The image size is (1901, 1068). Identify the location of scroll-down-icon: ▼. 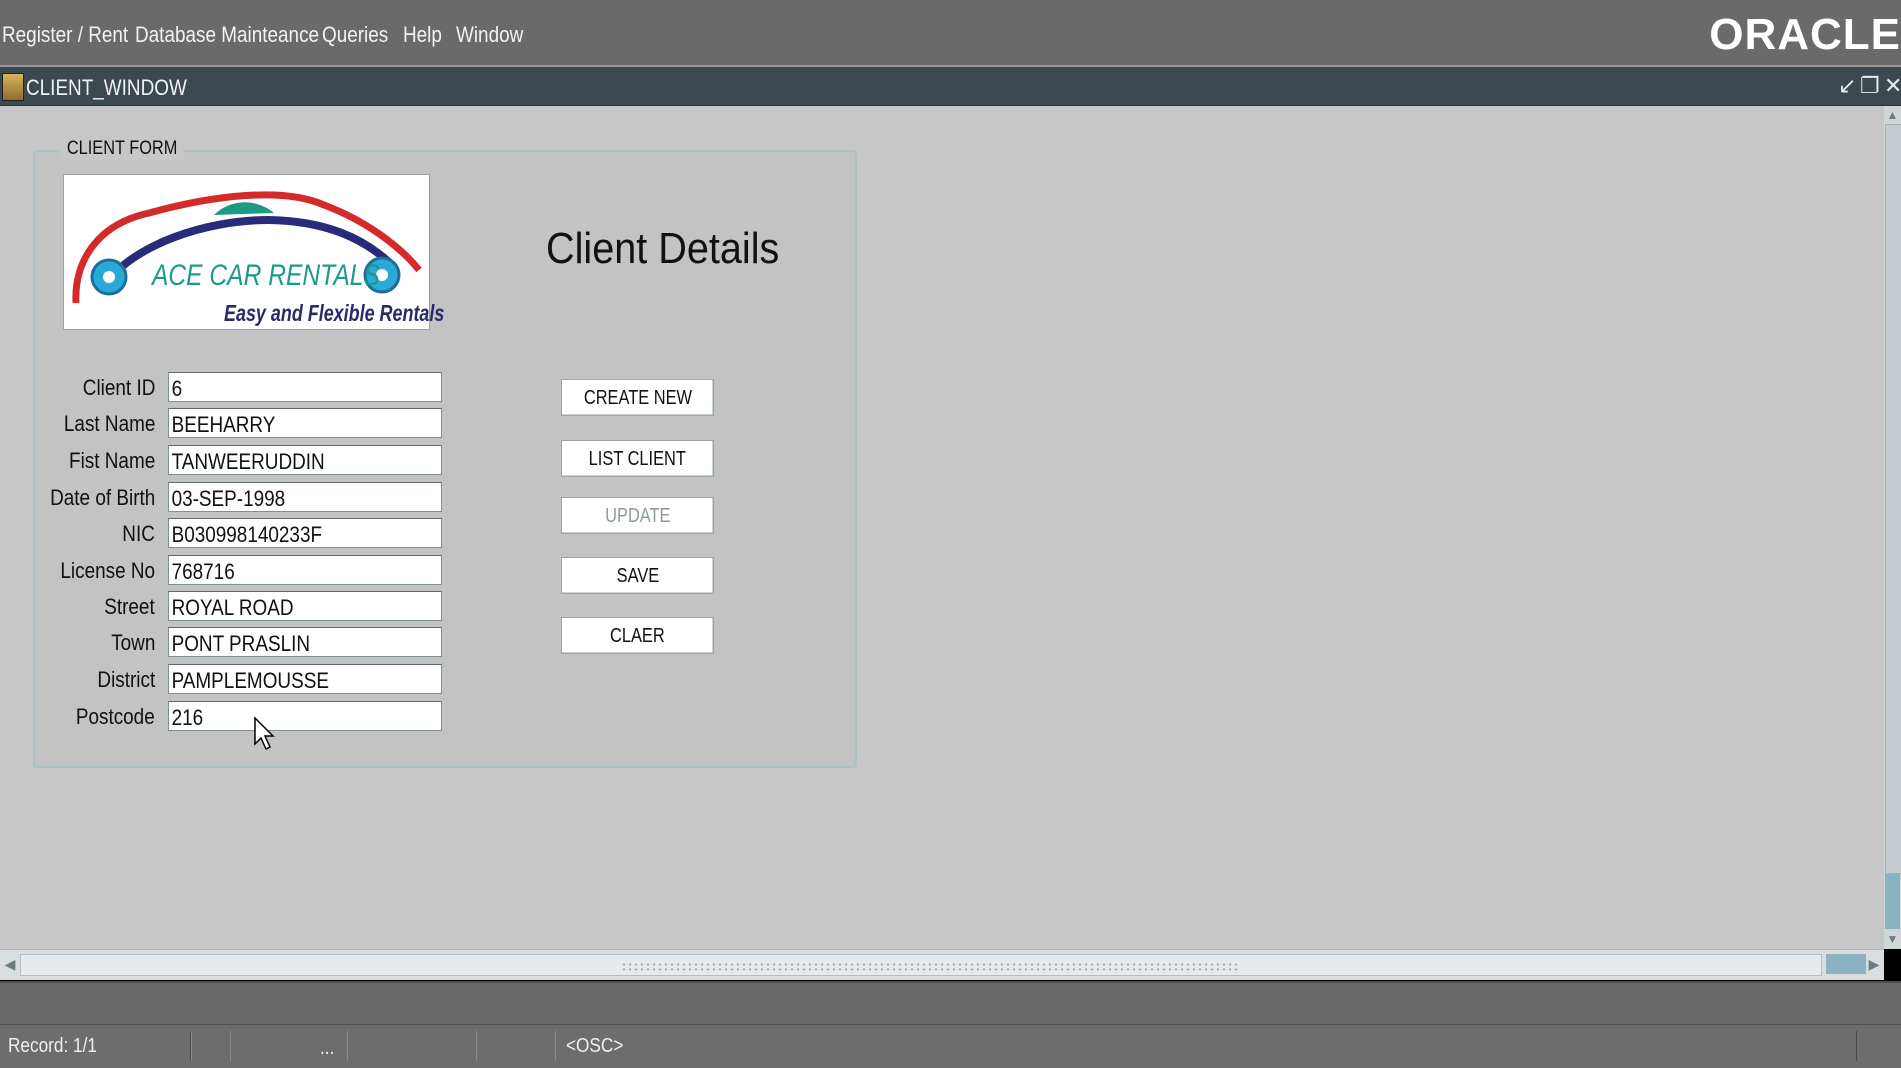
(1892, 939).